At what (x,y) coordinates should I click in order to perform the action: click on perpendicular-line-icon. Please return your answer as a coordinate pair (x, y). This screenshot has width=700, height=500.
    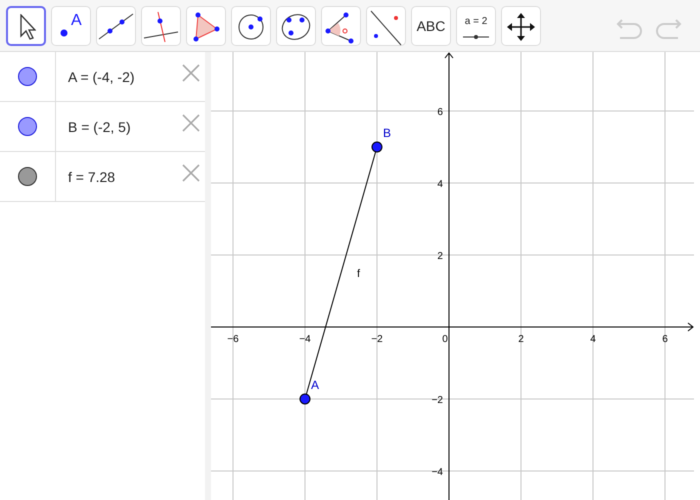
    Looking at the image, I should click on (161, 26).